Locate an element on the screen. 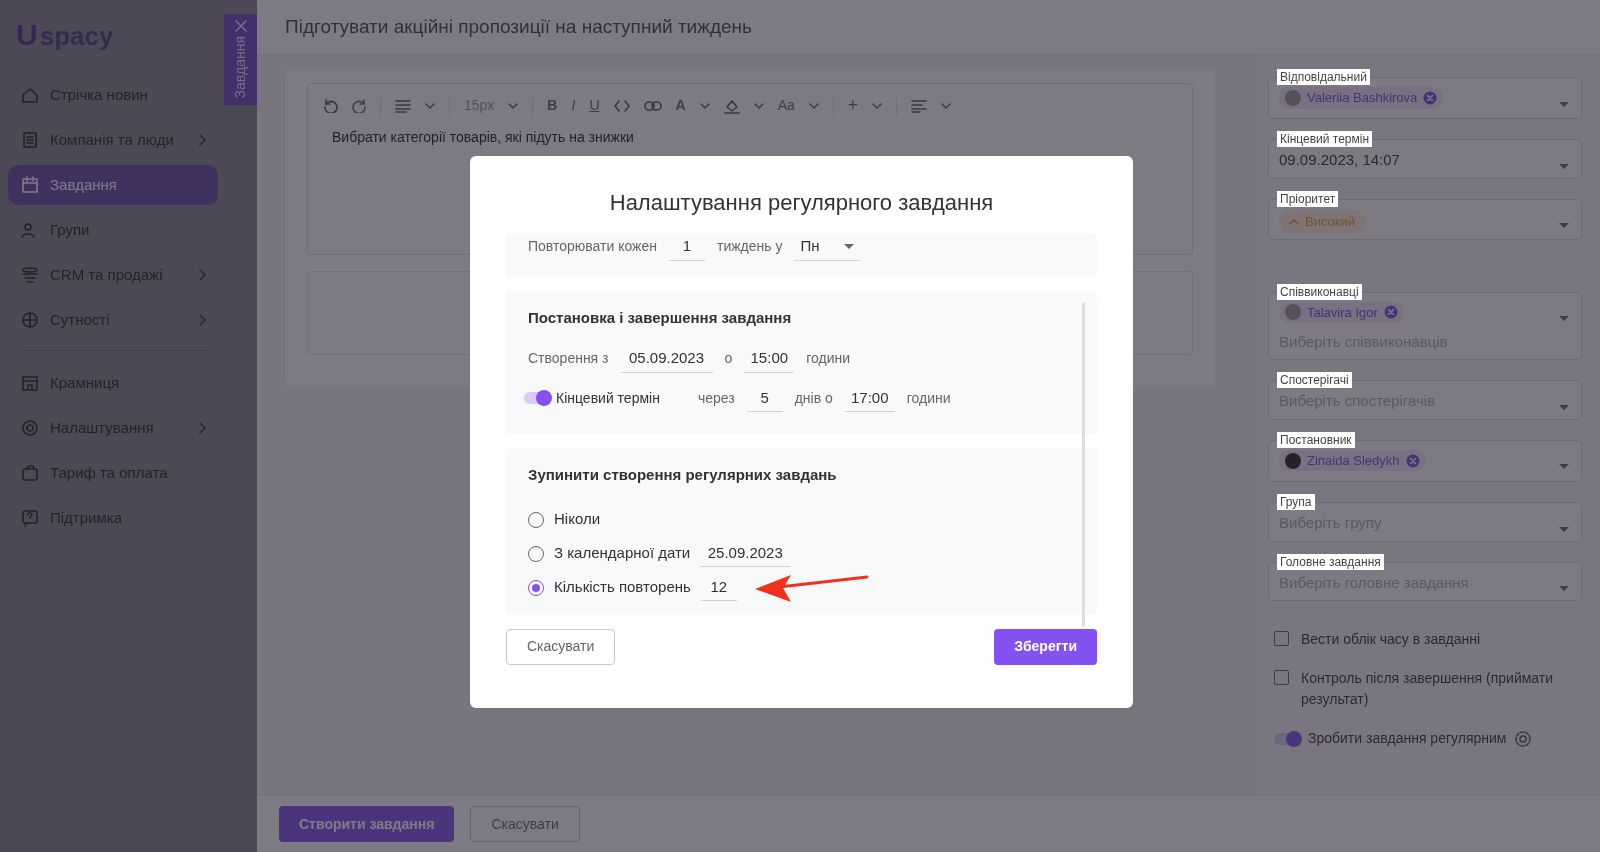  insert-button: + is located at coordinates (853, 105).